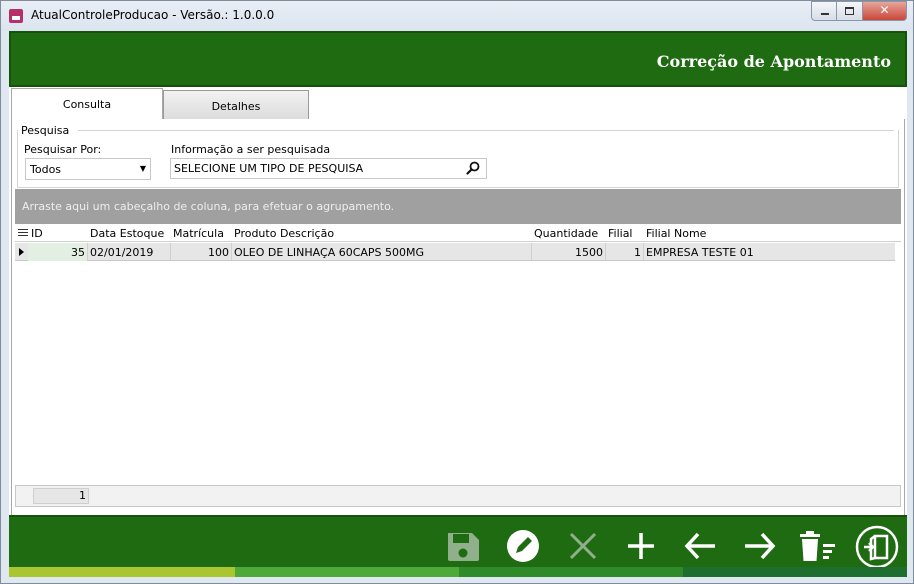 This screenshot has height=584, width=914. Describe the element at coordinates (58, 252) in the screenshot. I see `cell-id: 35` at that location.